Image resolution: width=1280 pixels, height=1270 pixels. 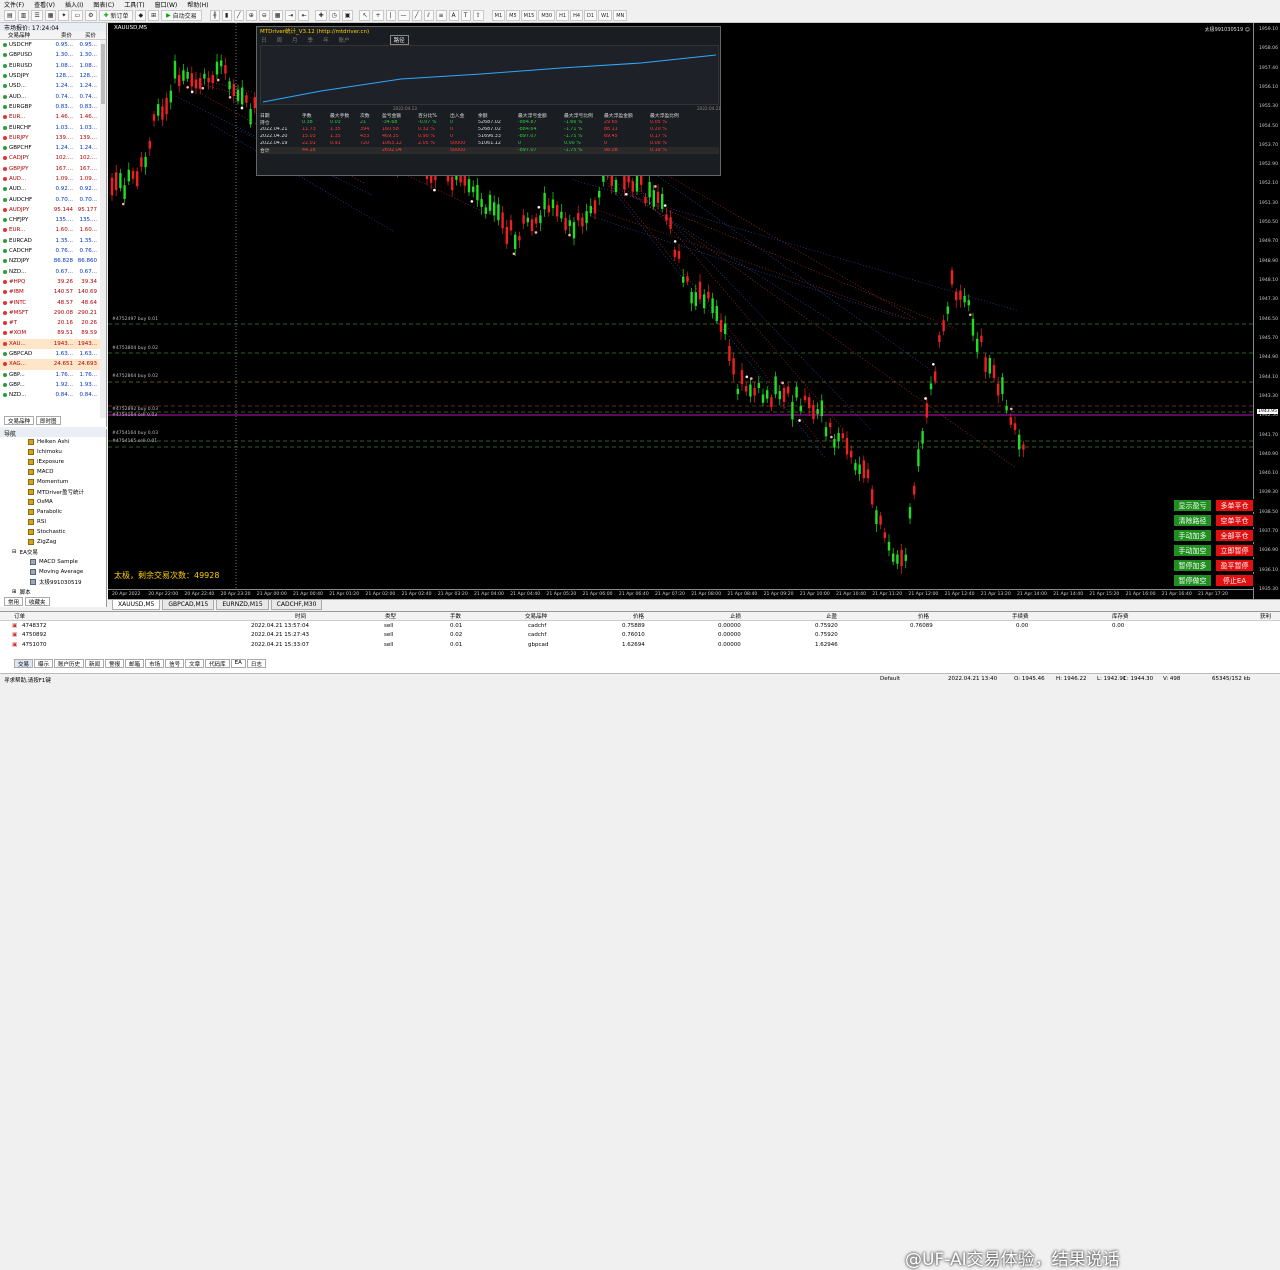 I want to click on auto-trading-button: ▶ 自动交易, so click(x=181, y=15).